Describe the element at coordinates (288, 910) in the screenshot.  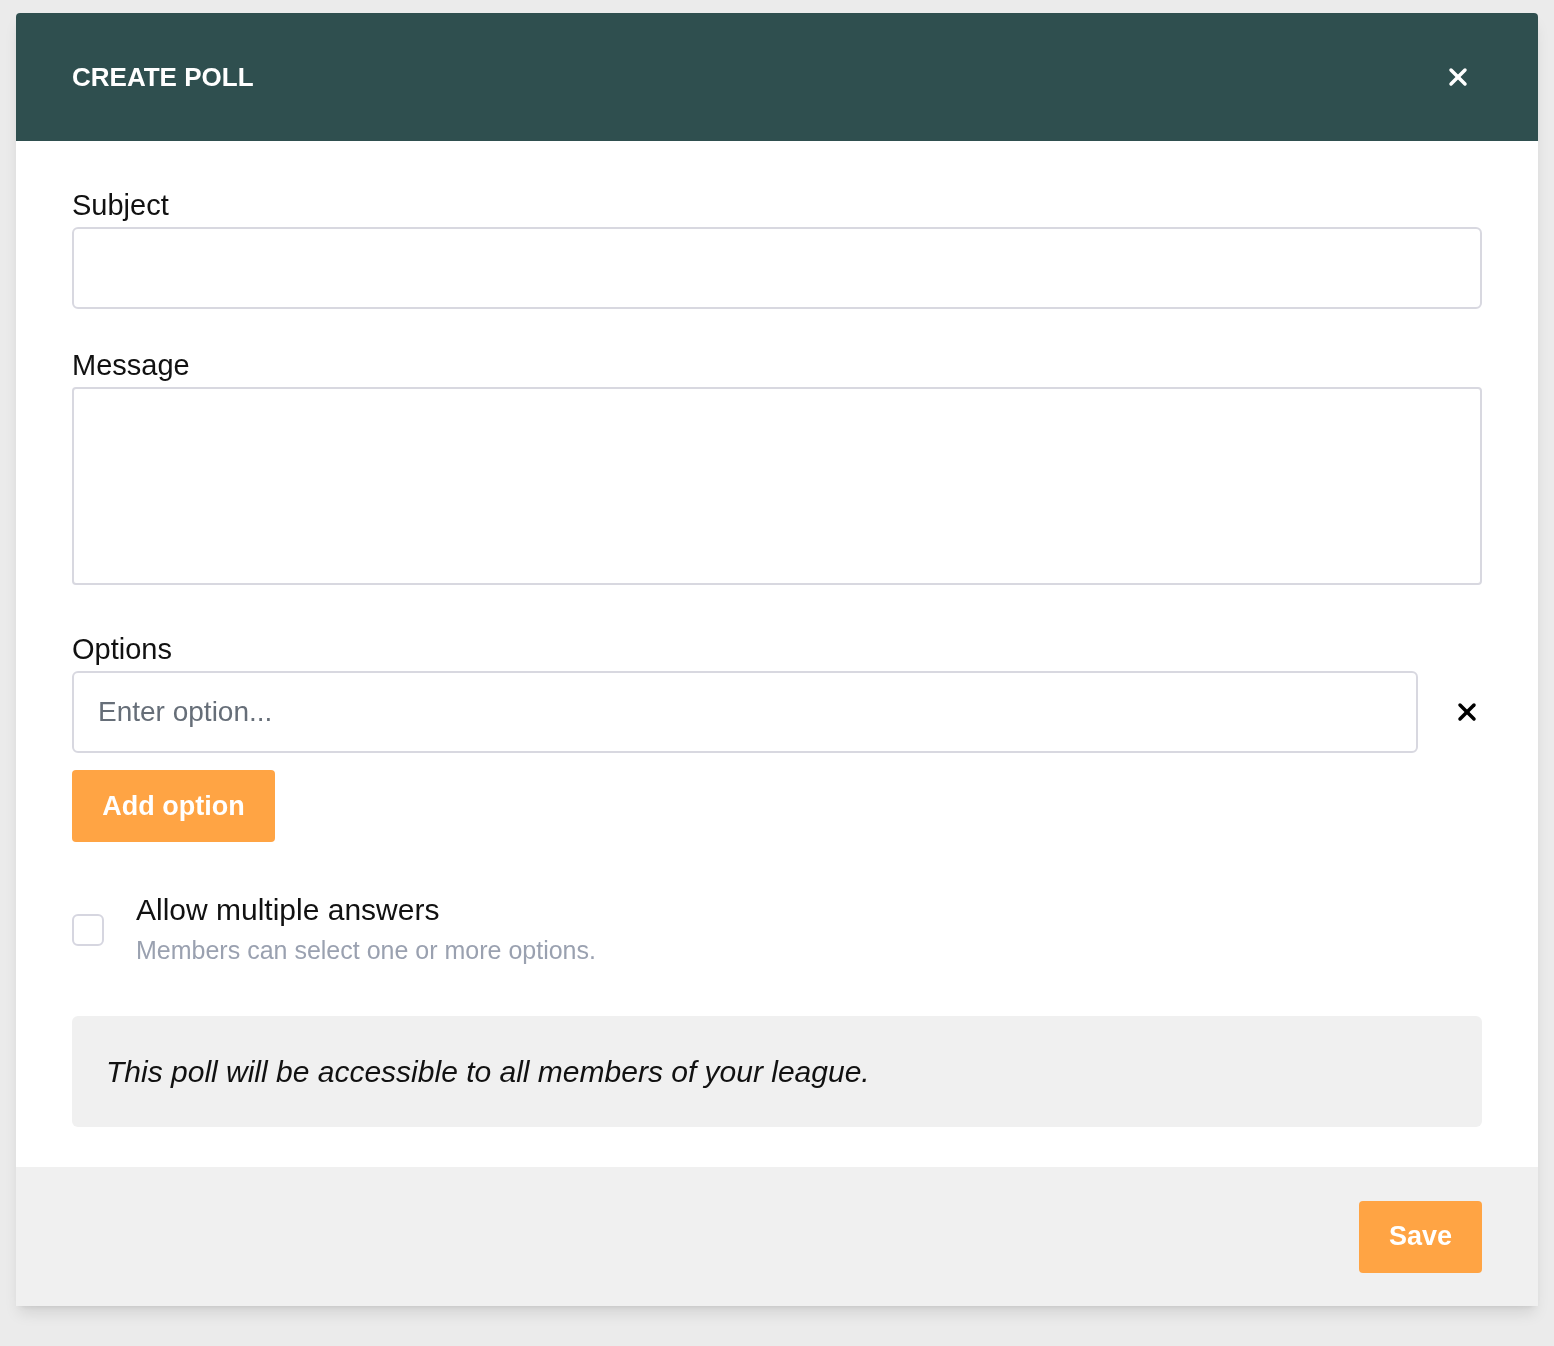
I see `checkbox-label: Allow multiple answers` at that location.